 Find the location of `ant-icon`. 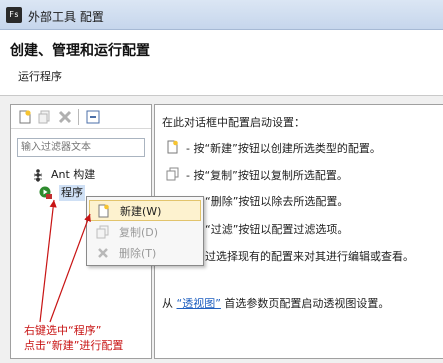

ant-icon is located at coordinates (38, 175).